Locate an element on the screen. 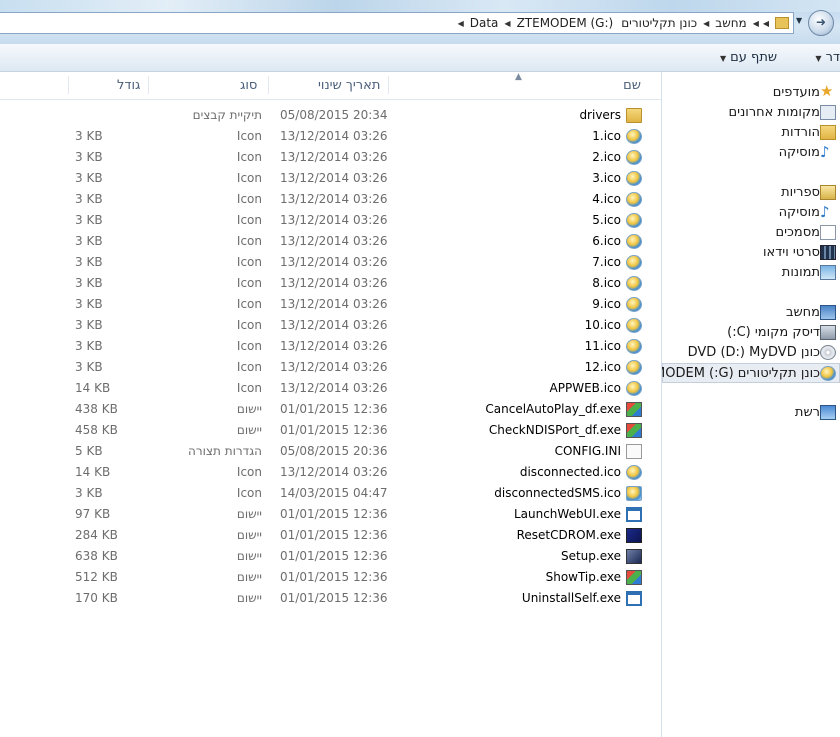 The height and width of the screenshot is (737, 840). file-row: ShowTip.exe 01/01/2015 12:36 יישום 512 KB is located at coordinates (330, 577).